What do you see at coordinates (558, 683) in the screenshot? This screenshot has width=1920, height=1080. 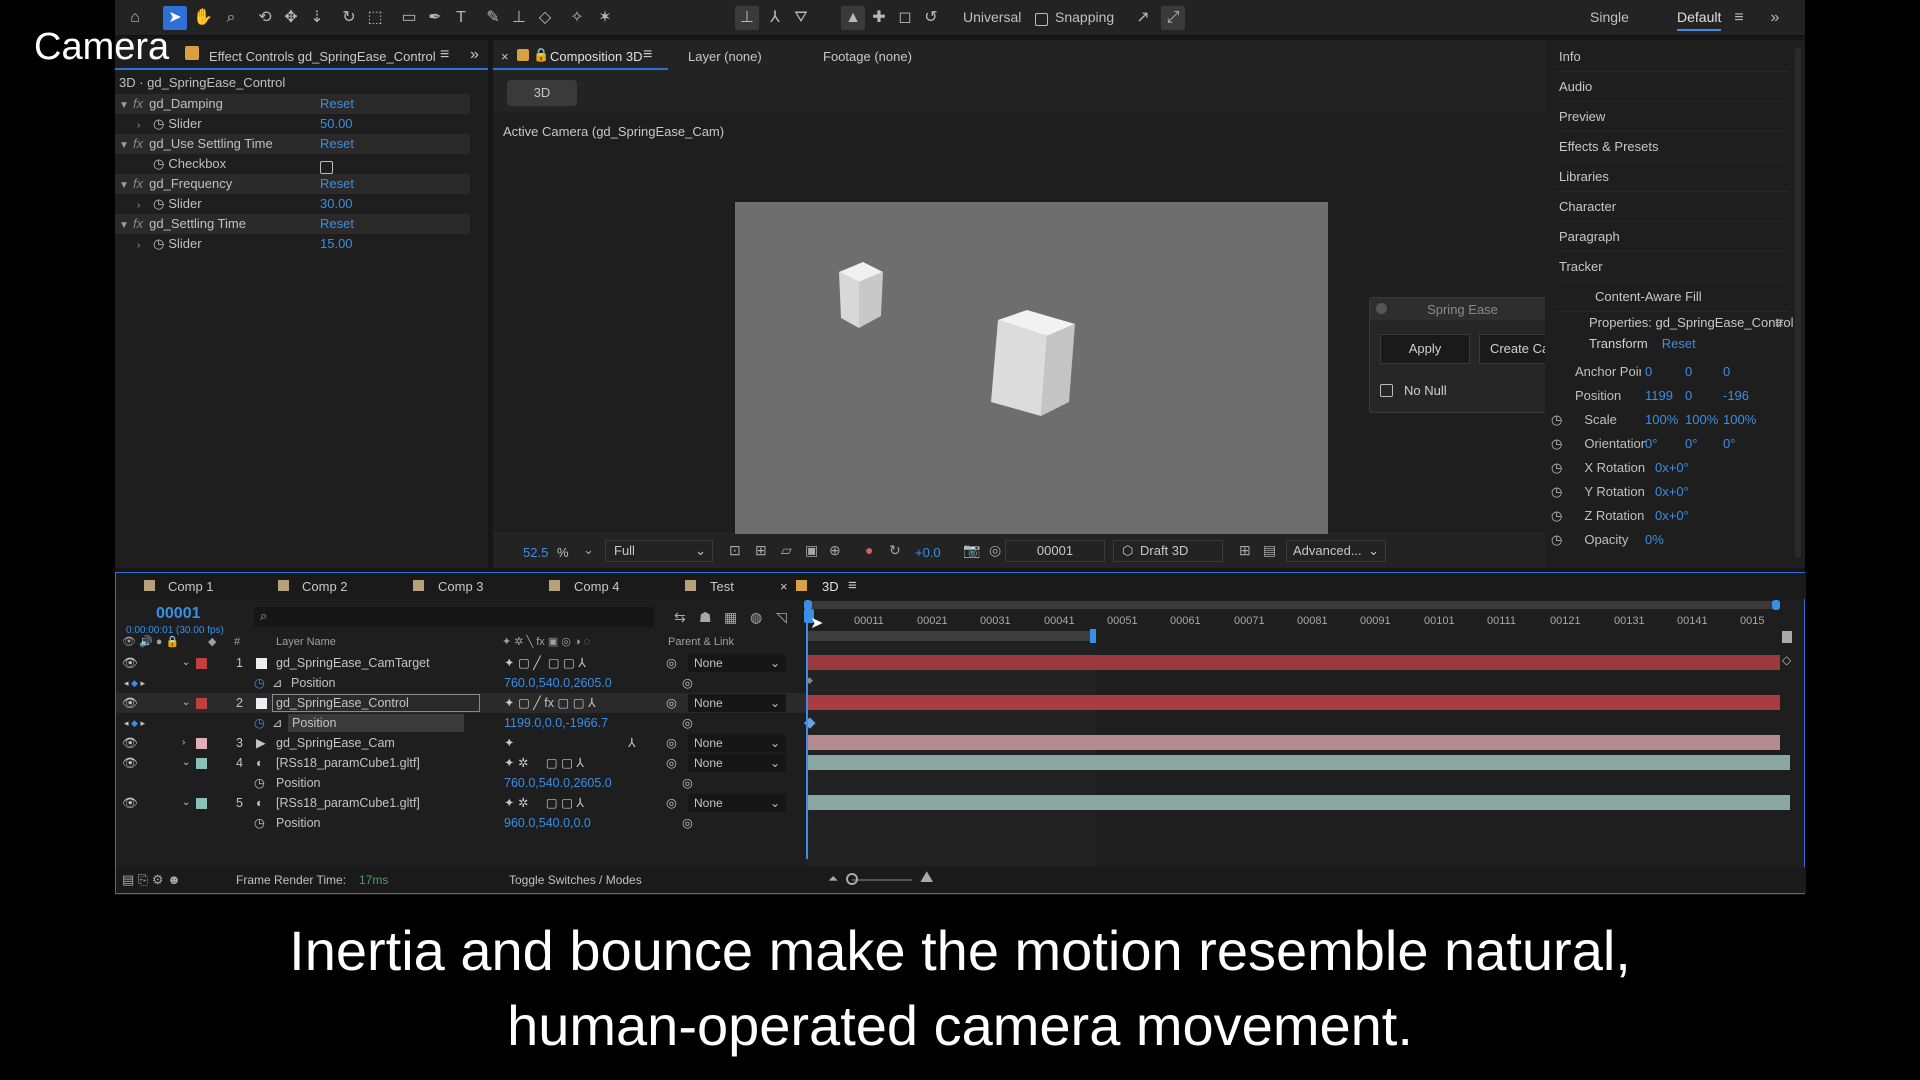 I see `property-value: 760.0,540.0,2605.0` at bounding box center [558, 683].